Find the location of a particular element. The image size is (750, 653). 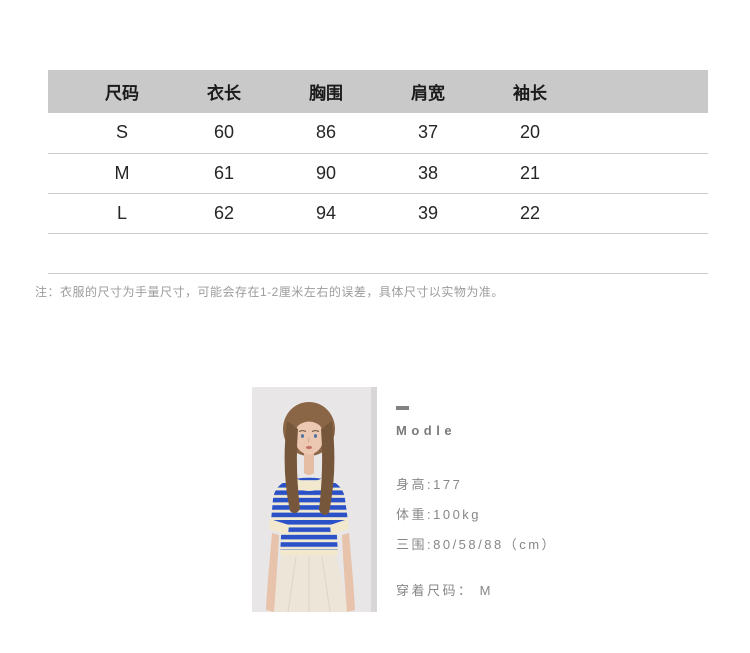

model-photo-illustration is located at coordinates (314, 499).